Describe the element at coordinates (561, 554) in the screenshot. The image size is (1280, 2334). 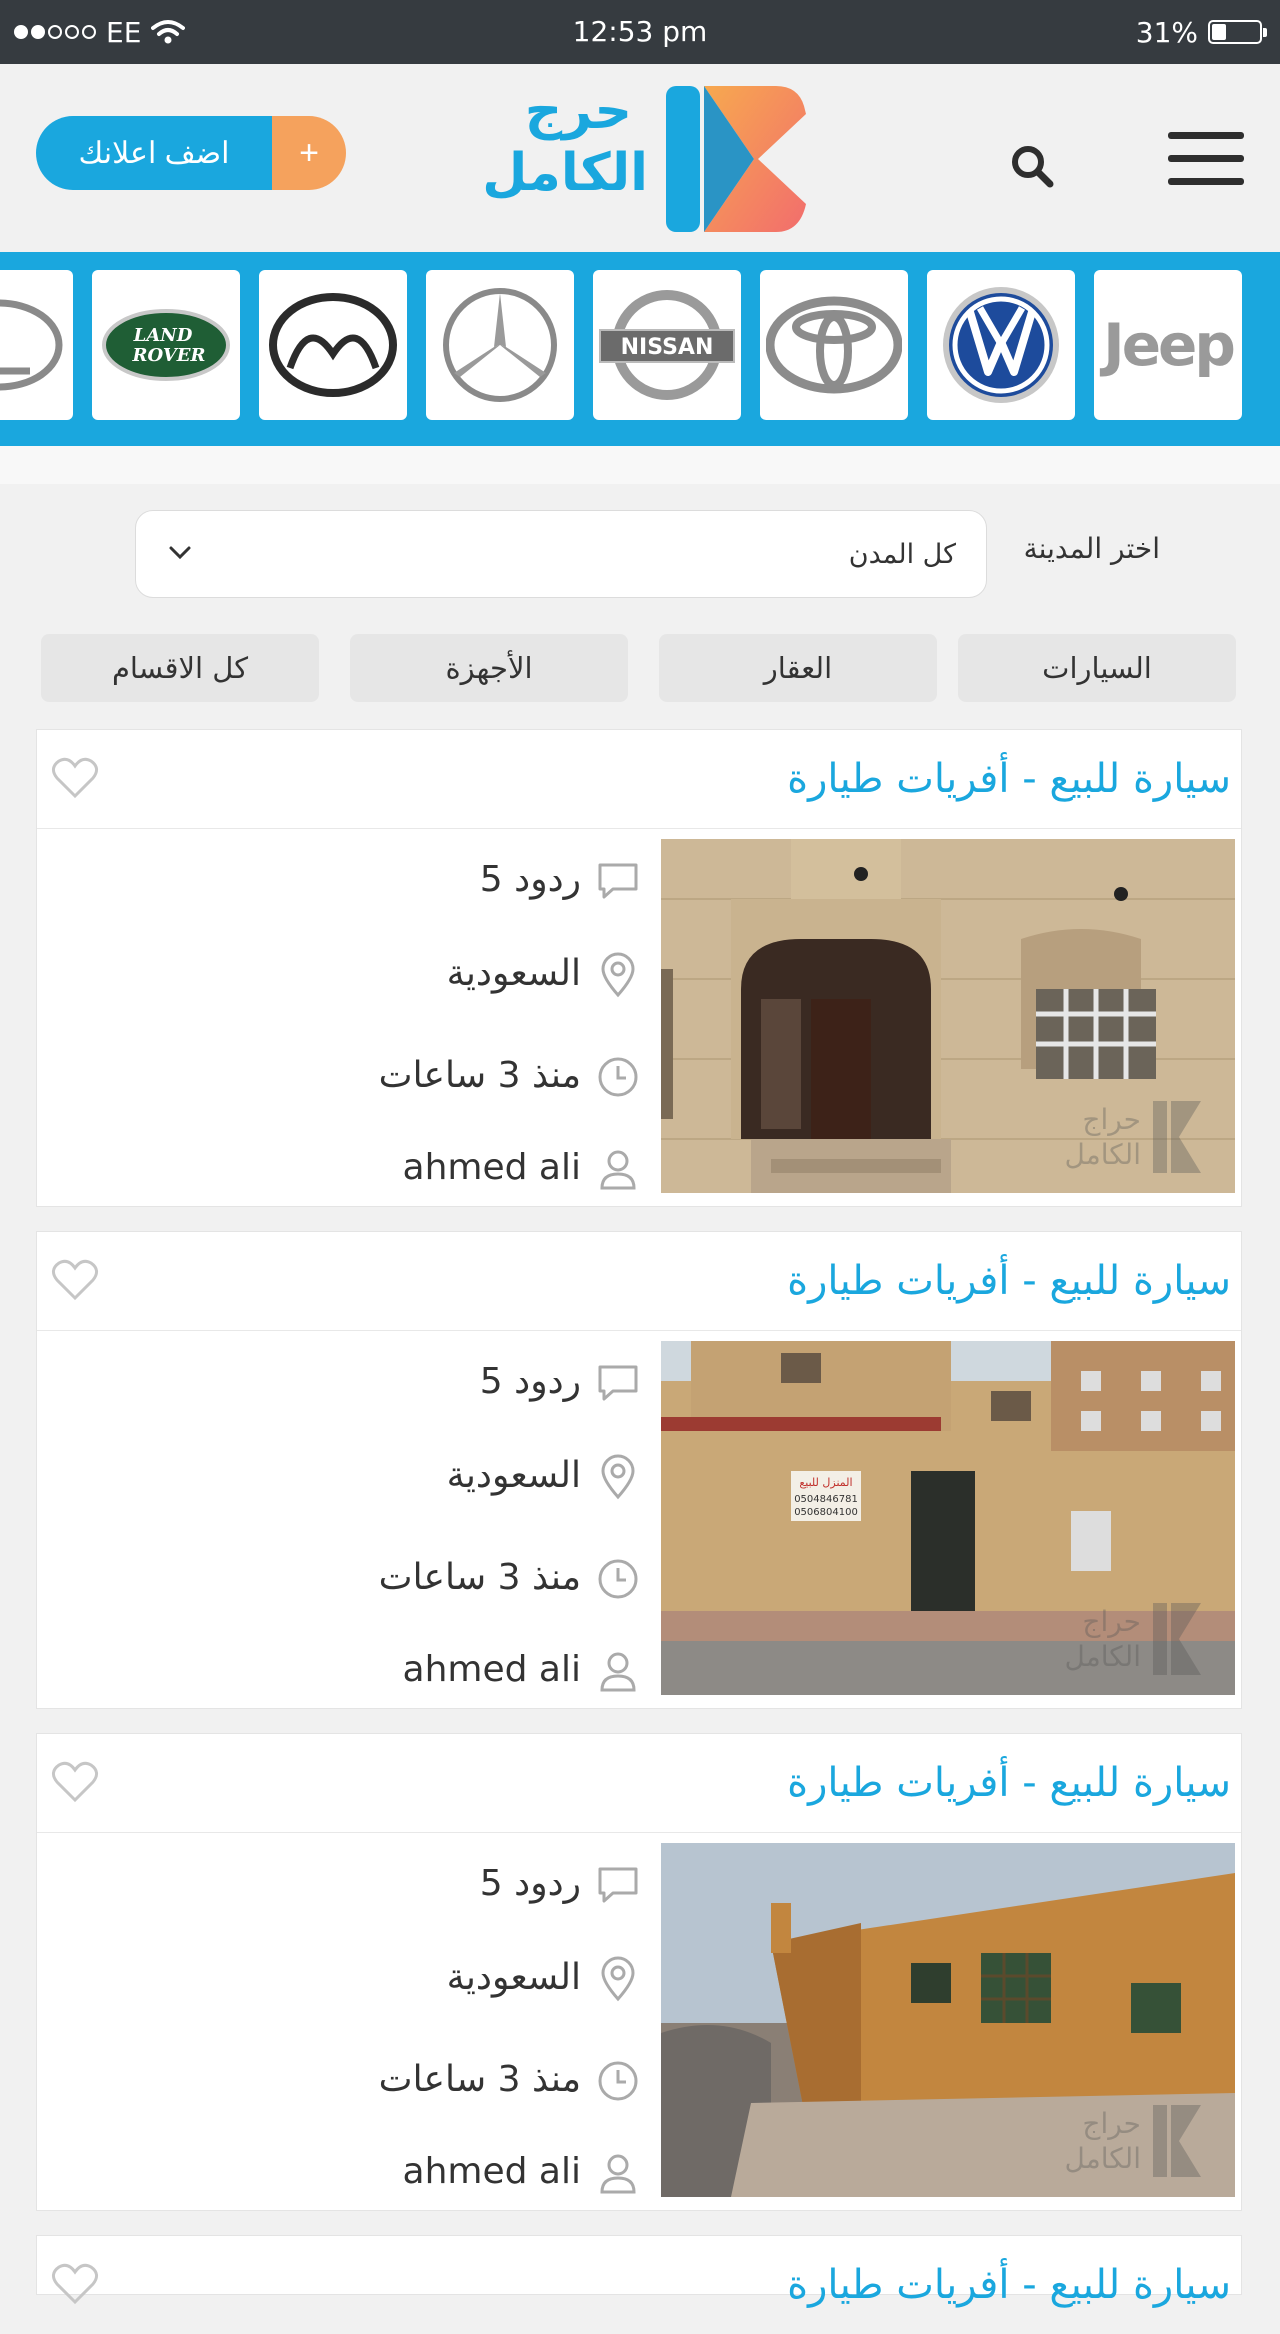
I see `city-select: كل المدن` at that location.